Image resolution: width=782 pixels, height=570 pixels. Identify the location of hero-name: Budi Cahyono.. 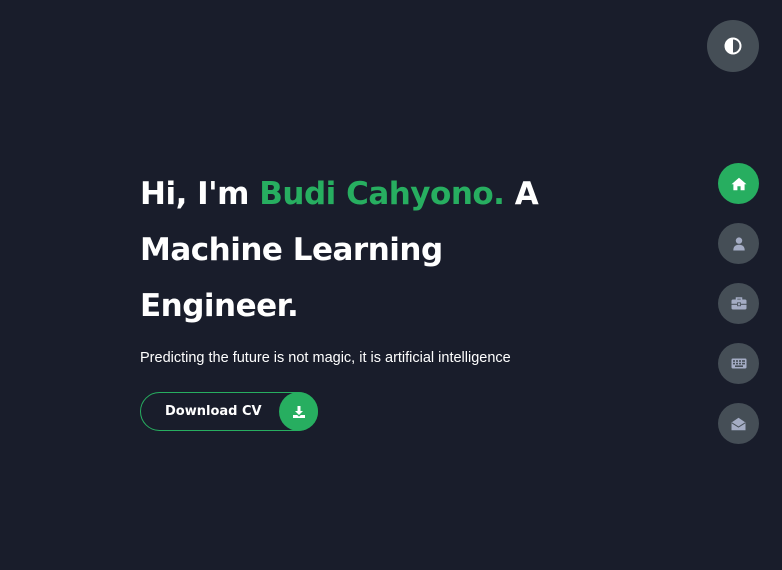
(382, 194).